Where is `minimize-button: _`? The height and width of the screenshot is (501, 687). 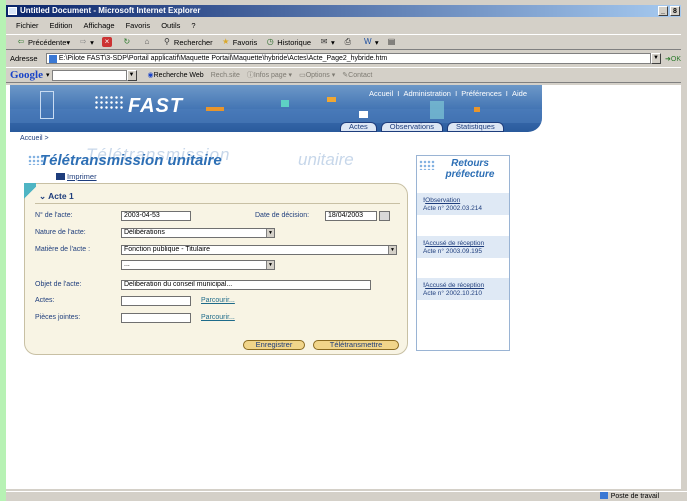 minimize-button: _ is located at coordinates (663, 11).